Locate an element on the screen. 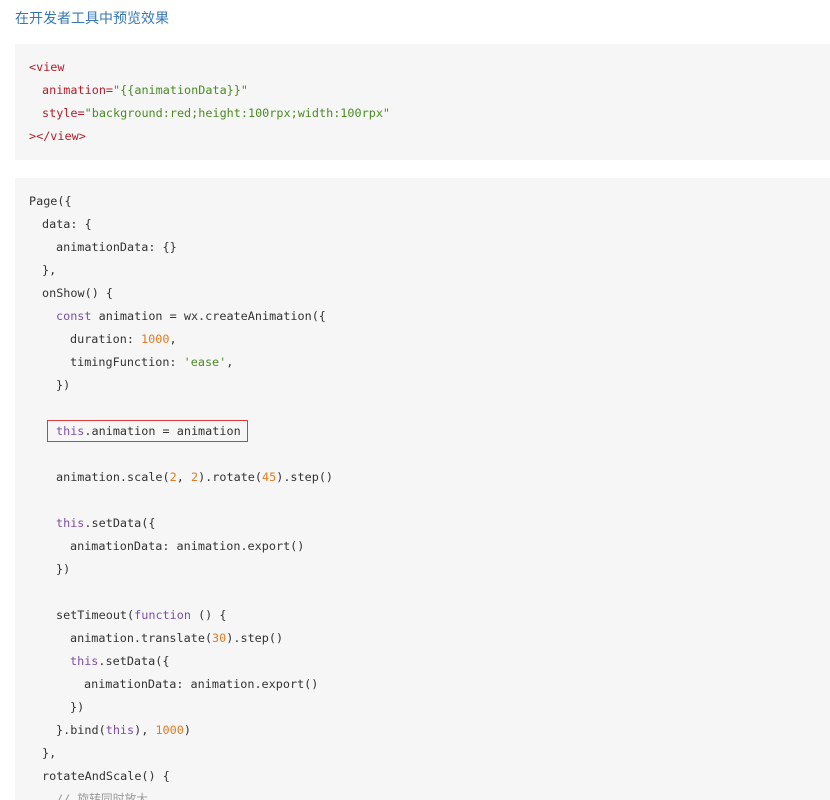 The width and height of the screenshot is (830, 800). keyword: function is located at coordinates (162, 615).